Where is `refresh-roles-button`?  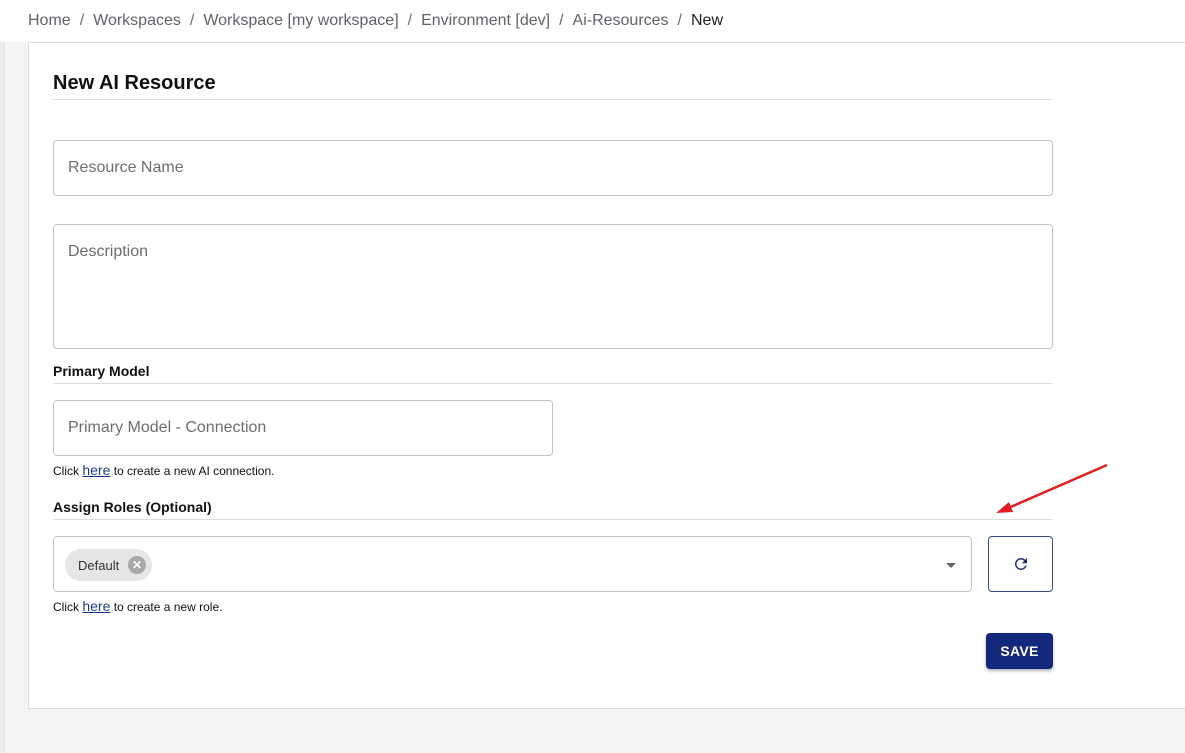 refresh-roles-button is located at coordinates (1020, 564).